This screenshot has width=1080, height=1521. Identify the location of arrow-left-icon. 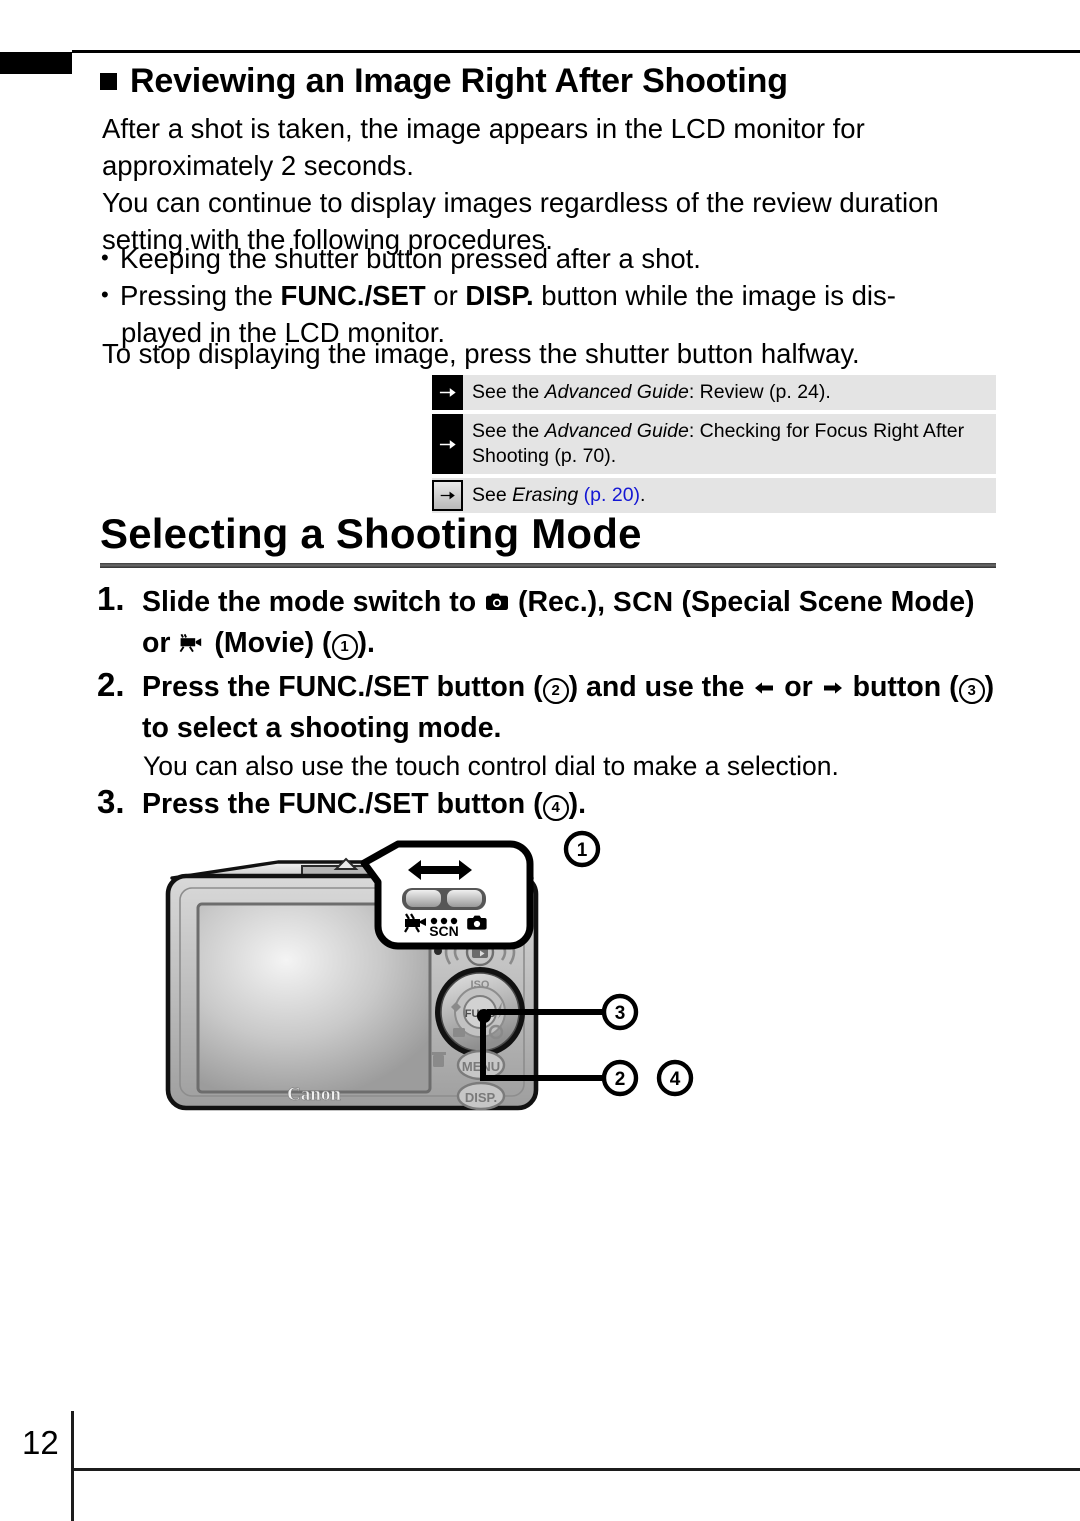
(764, 689).